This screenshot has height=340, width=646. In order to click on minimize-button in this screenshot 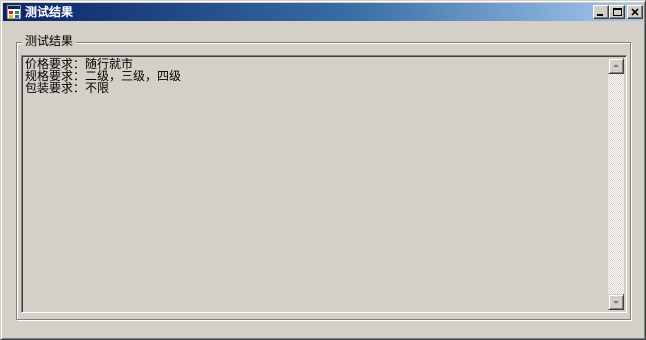, I will do `click(601, 12)`.